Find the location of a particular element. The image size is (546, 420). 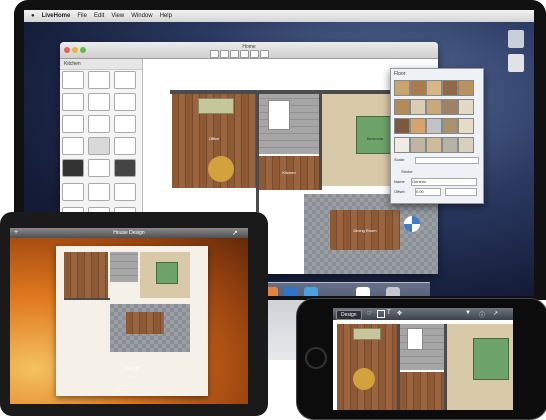

share-icon: ↗ is located at coordinates (495, 313).